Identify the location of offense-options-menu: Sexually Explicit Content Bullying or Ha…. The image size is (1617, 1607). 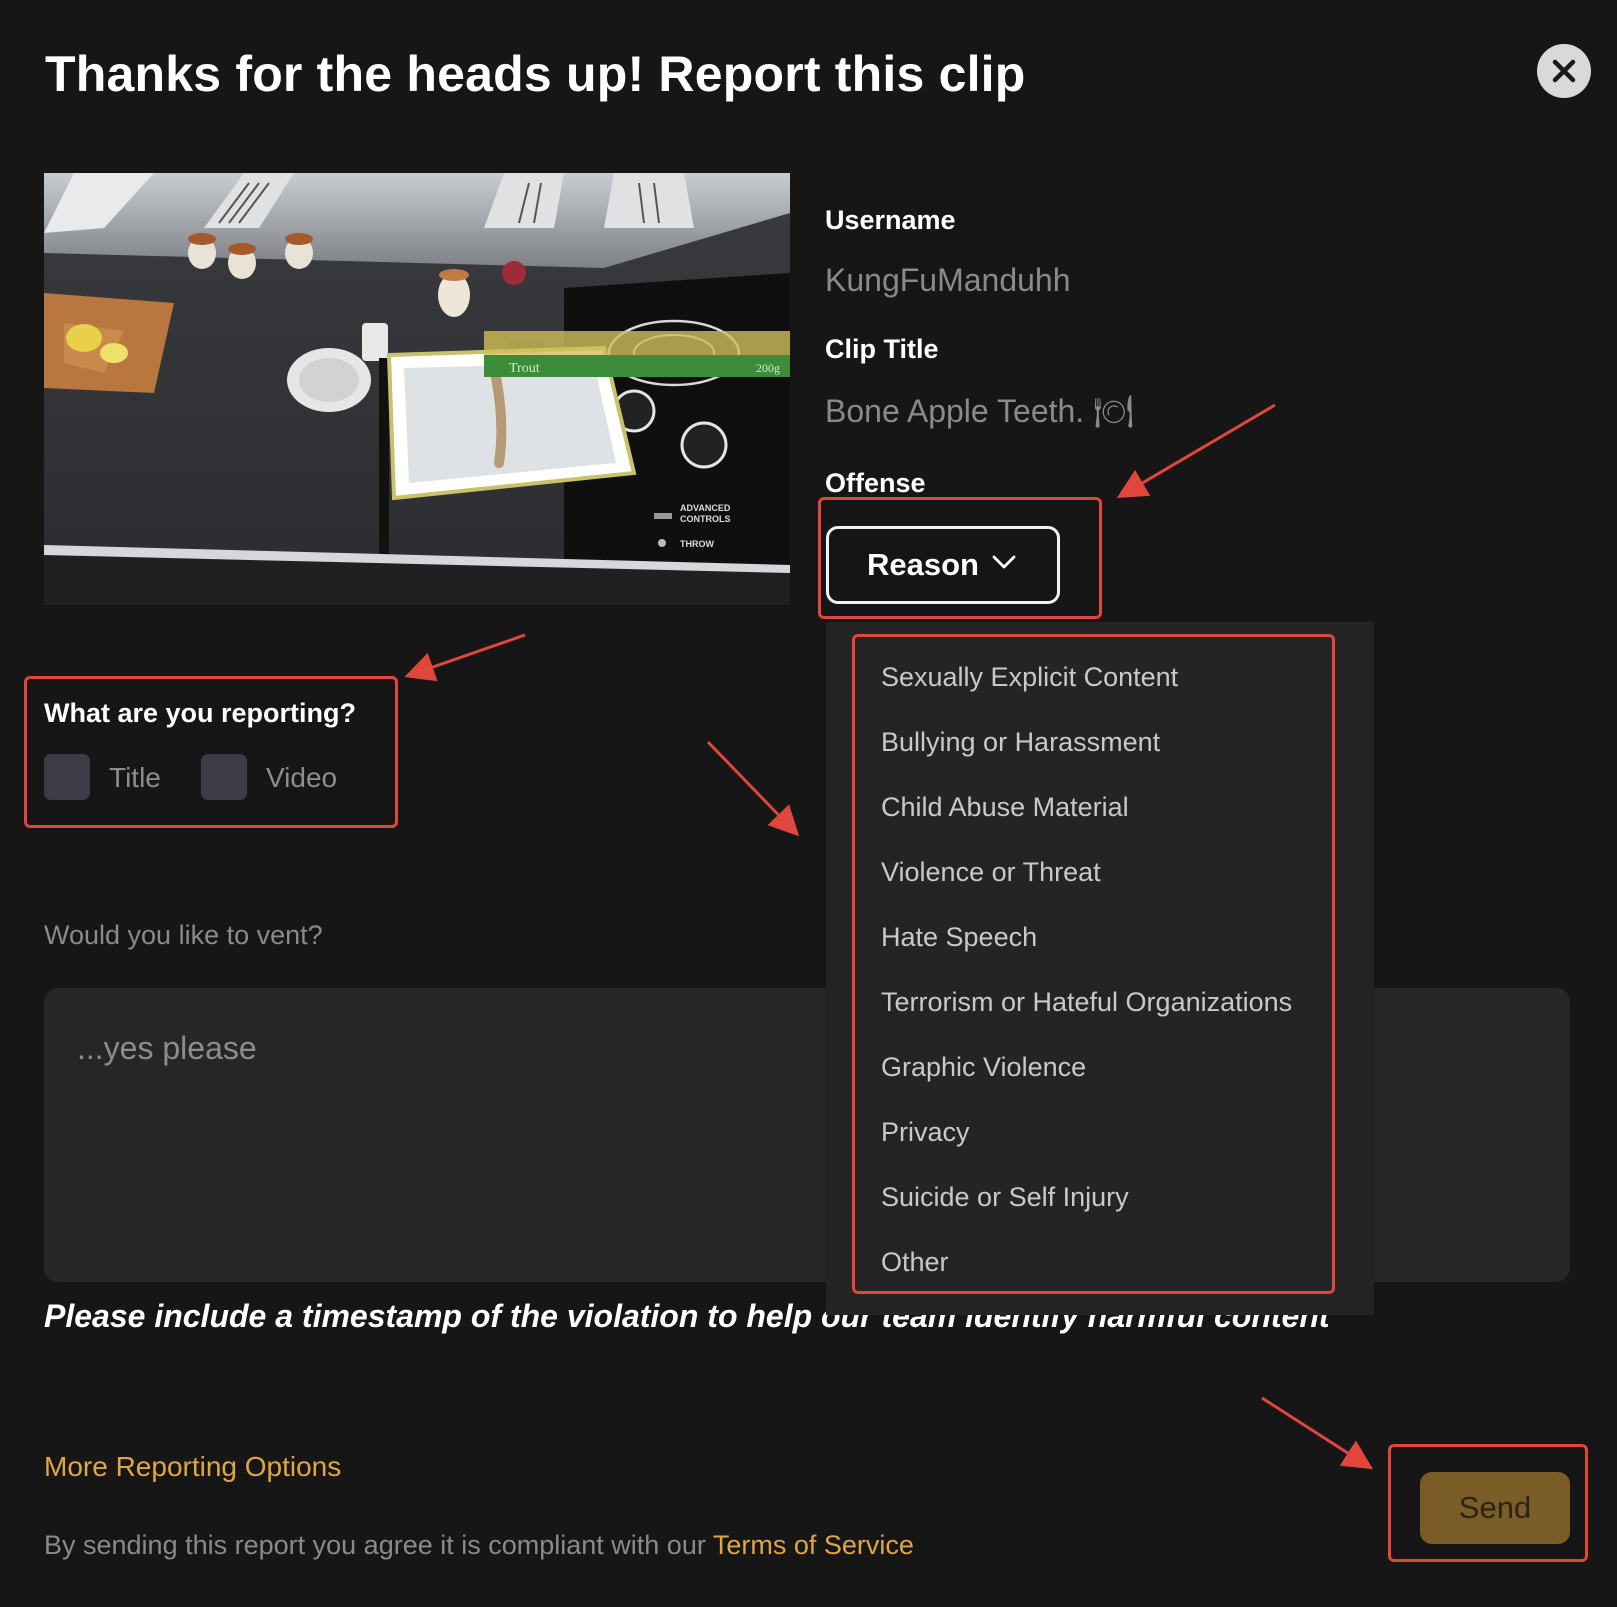
(1100, 968).